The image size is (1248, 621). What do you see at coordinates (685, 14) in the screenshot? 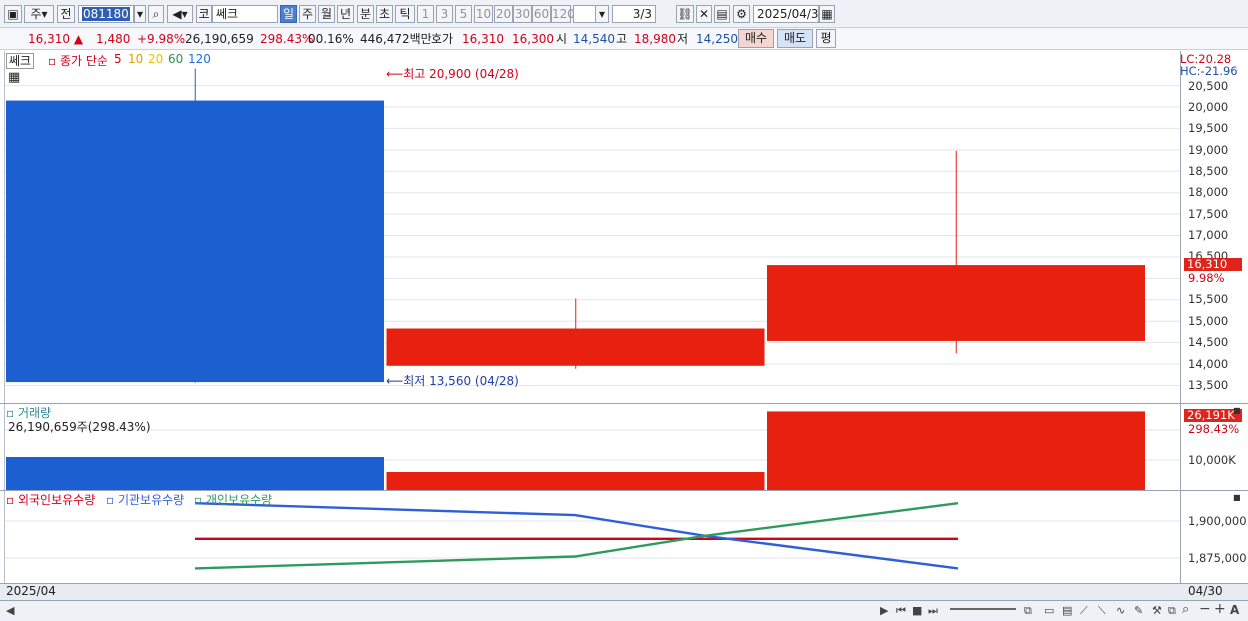
I see `link-icon: ⛓` at bounding box center [685, 14].